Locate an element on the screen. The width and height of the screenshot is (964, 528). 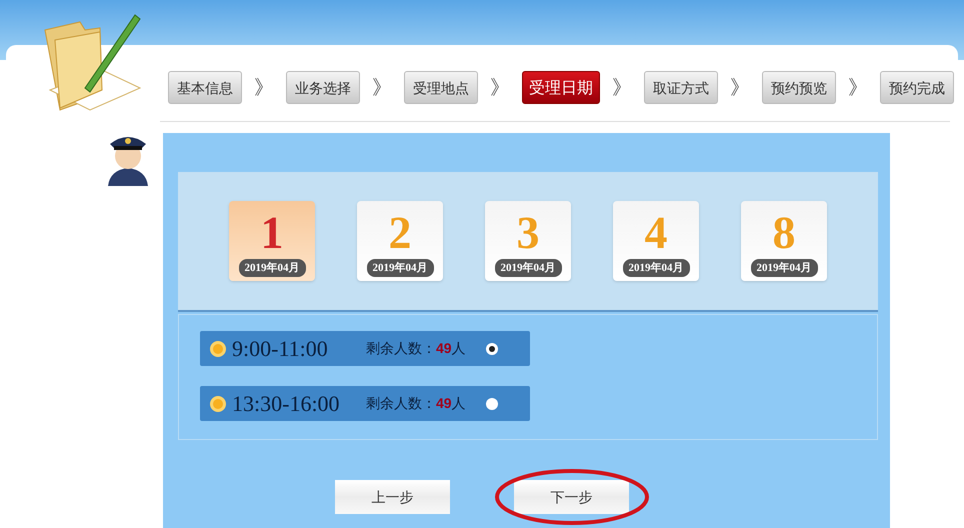
step-button: 上一步 is located at coordinates (392, 497).